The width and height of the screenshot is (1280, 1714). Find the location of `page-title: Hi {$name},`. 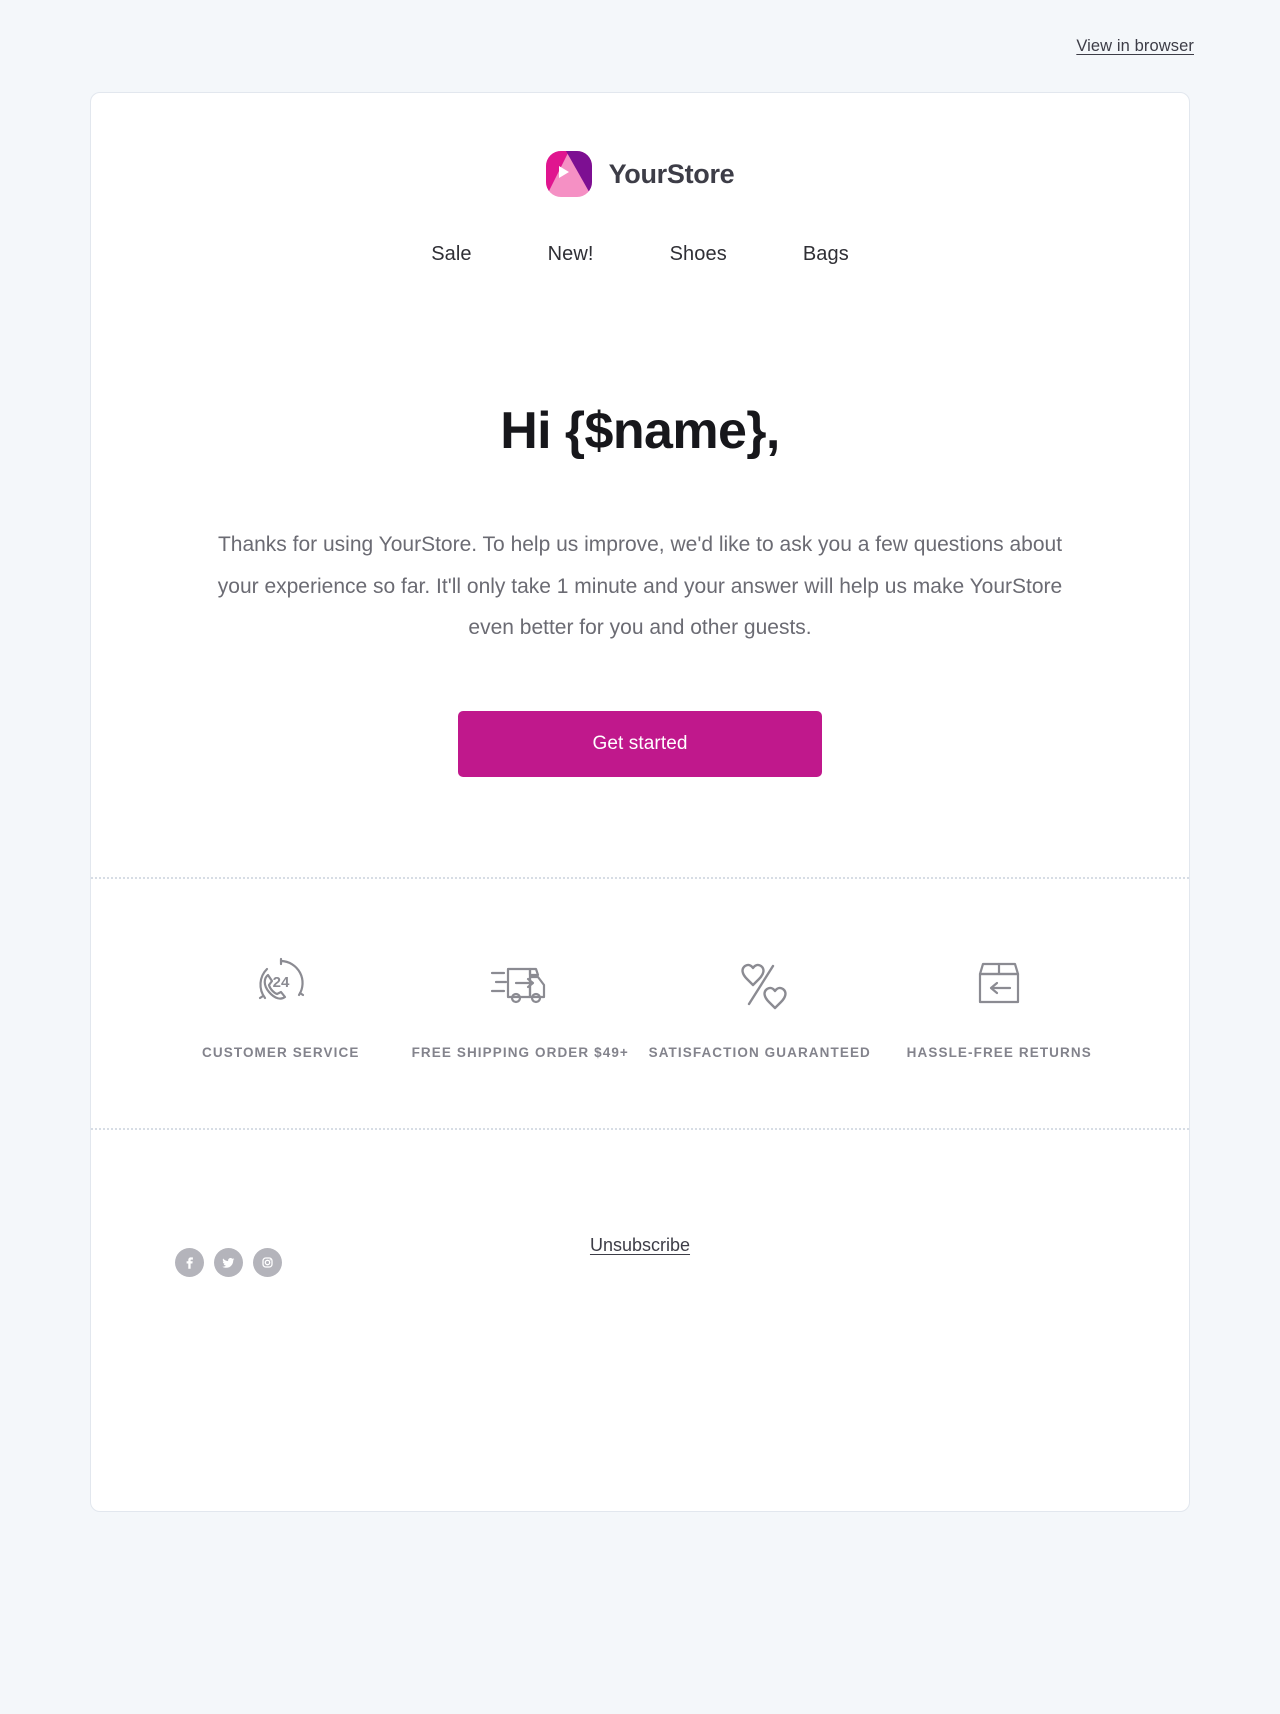

page-title: Hi {$name}, is located at coordinates (640, 431).